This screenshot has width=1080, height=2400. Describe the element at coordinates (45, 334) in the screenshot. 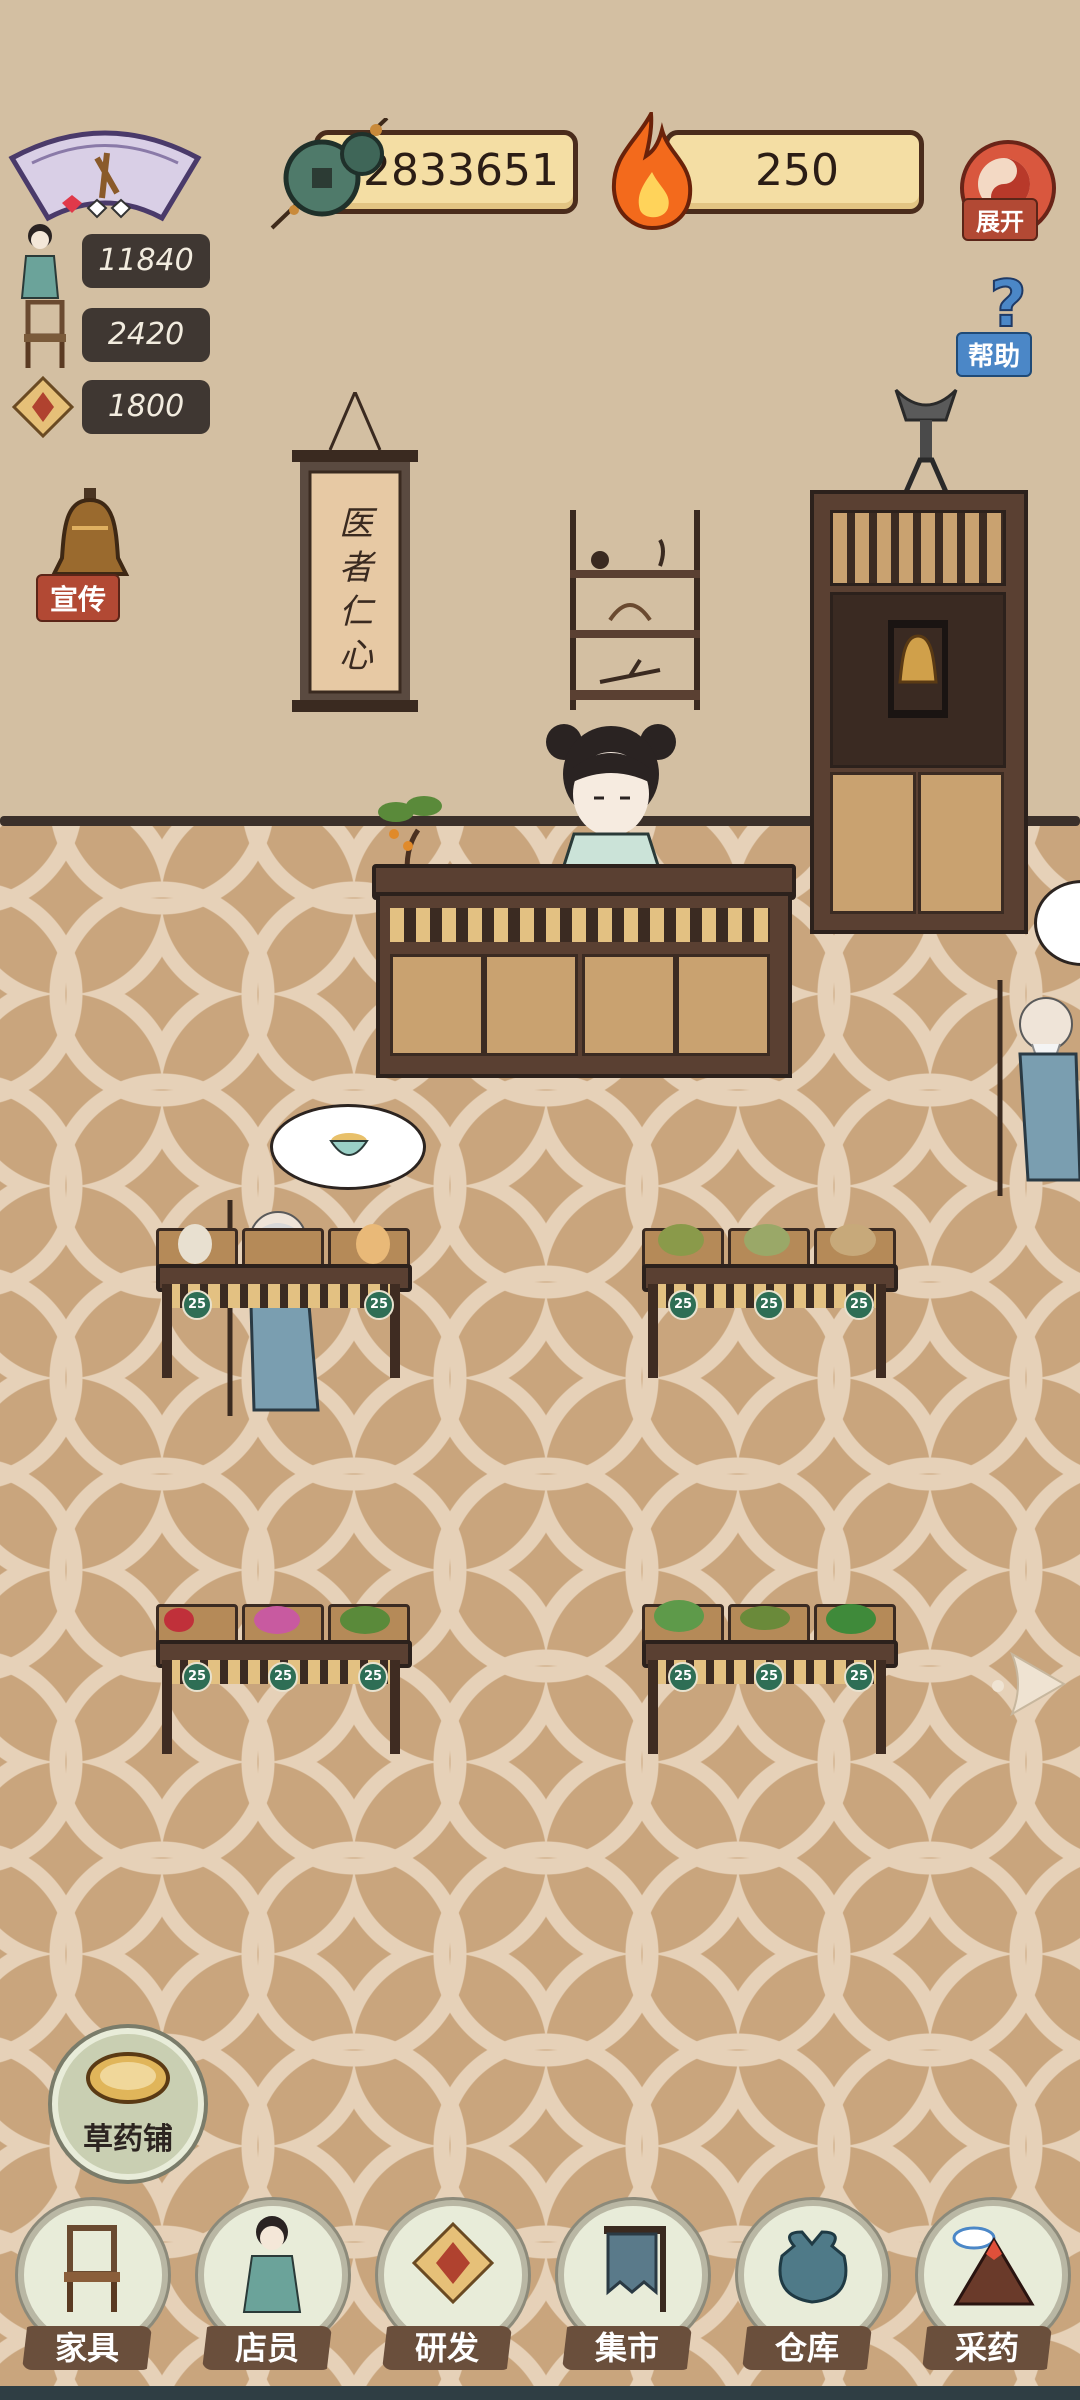

I see `chair-small-icon` at that location.